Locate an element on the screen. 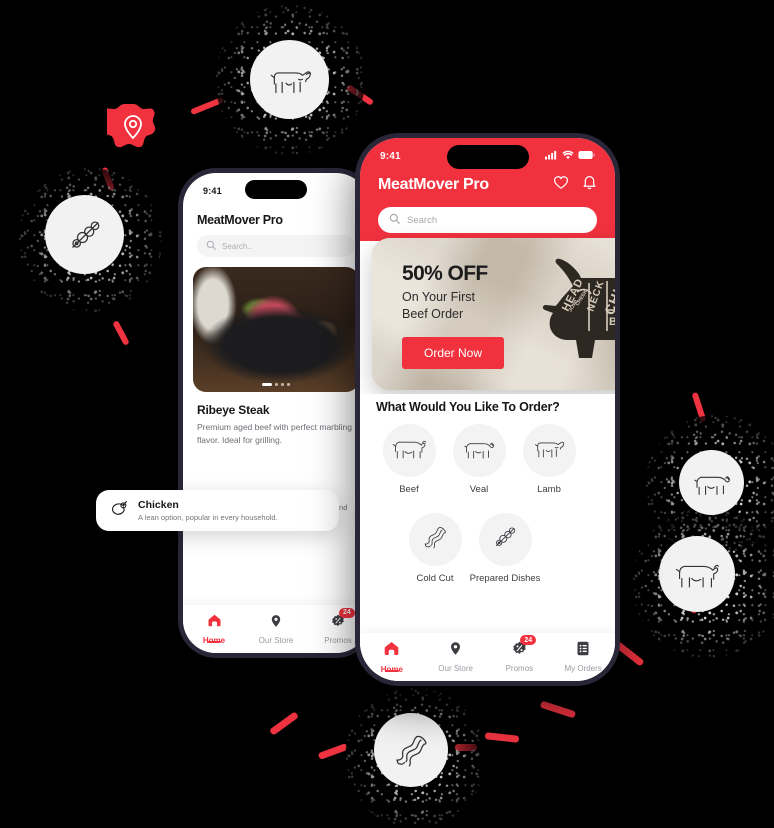  tab-label: My Orders is located at coordinates (583, 668).